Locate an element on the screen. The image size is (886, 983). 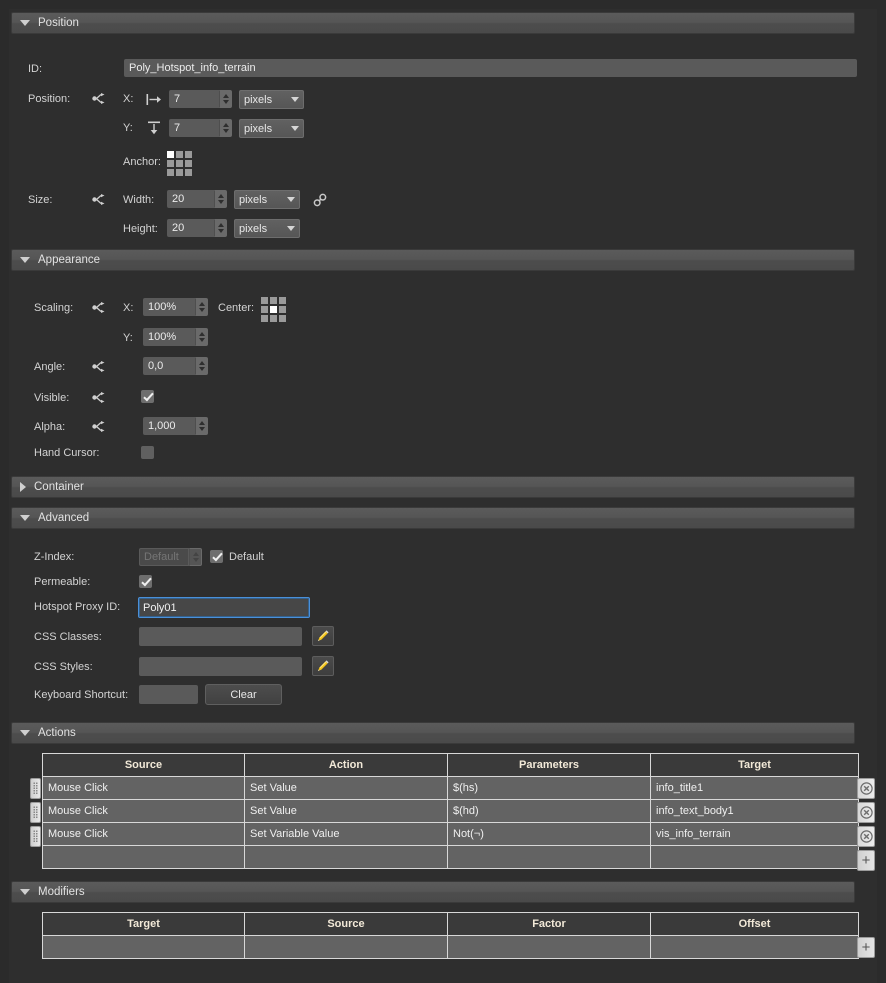
position-y-unit-dropdown: pixels is located at coordinates (271, 128).